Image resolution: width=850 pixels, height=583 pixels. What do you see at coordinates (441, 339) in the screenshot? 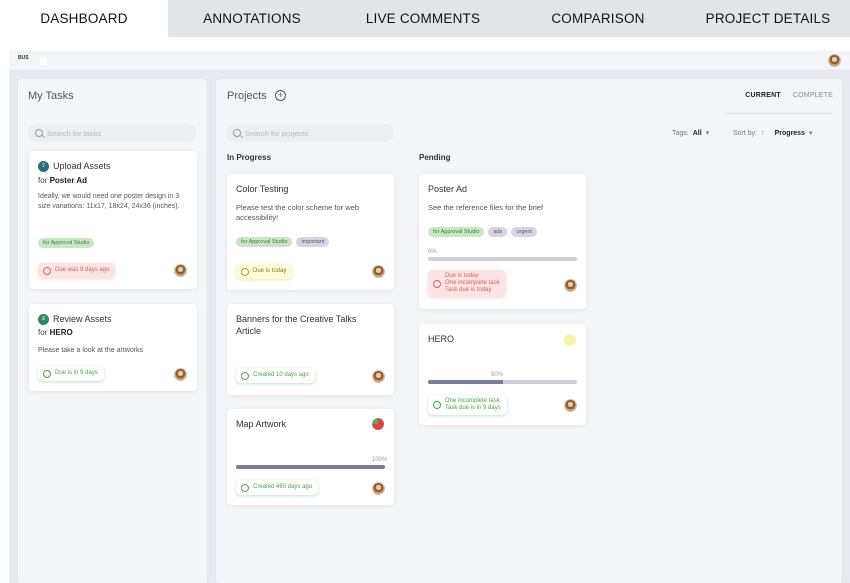
I see `project-title: HERO` at bounding box center [441, 339].